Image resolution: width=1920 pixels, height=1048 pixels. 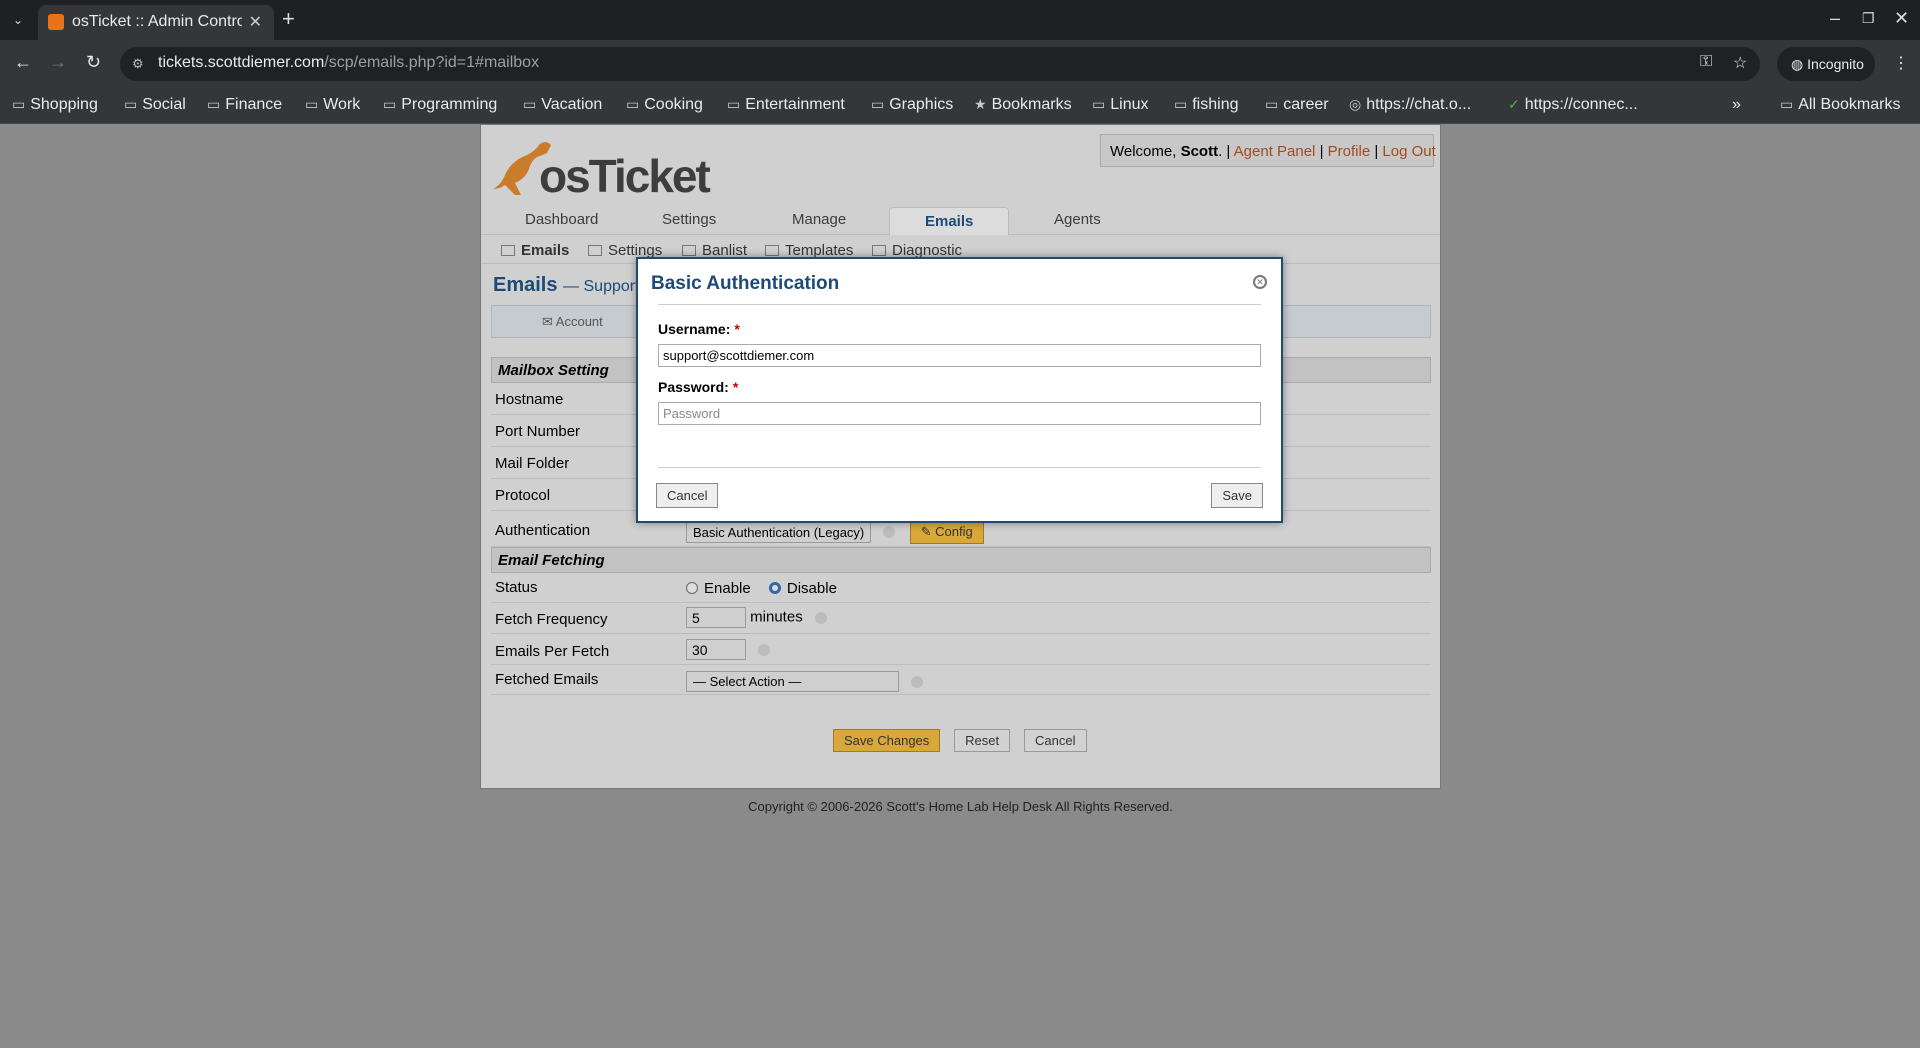 What do you see at coordinates (716, 649) in the screenshot?
I see `per-fetch-input: 30` at bounding box center [716, 649].